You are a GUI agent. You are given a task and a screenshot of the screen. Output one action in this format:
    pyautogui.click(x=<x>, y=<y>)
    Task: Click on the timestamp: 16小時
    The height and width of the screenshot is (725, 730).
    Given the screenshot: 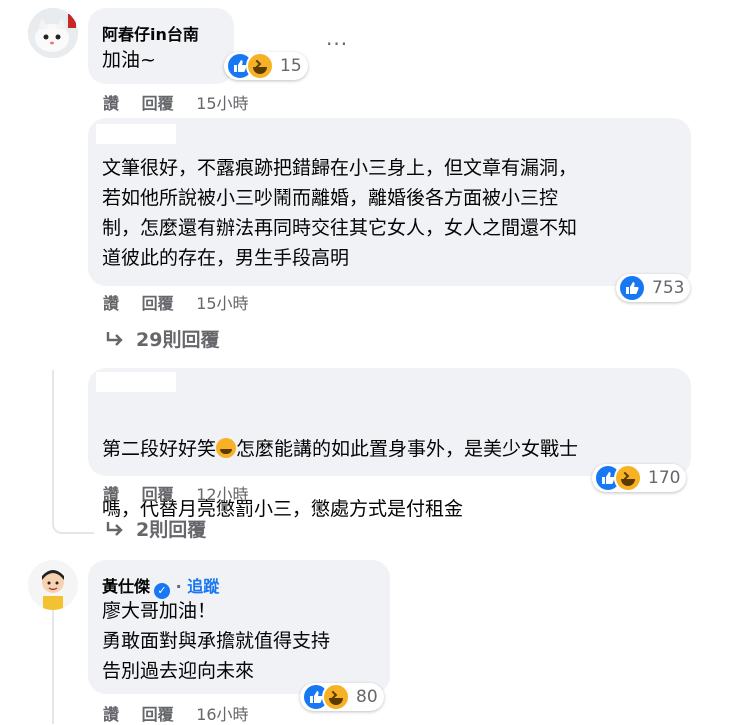 What is the action you would take?
    pyautogui.click(x=222, y=714)
    